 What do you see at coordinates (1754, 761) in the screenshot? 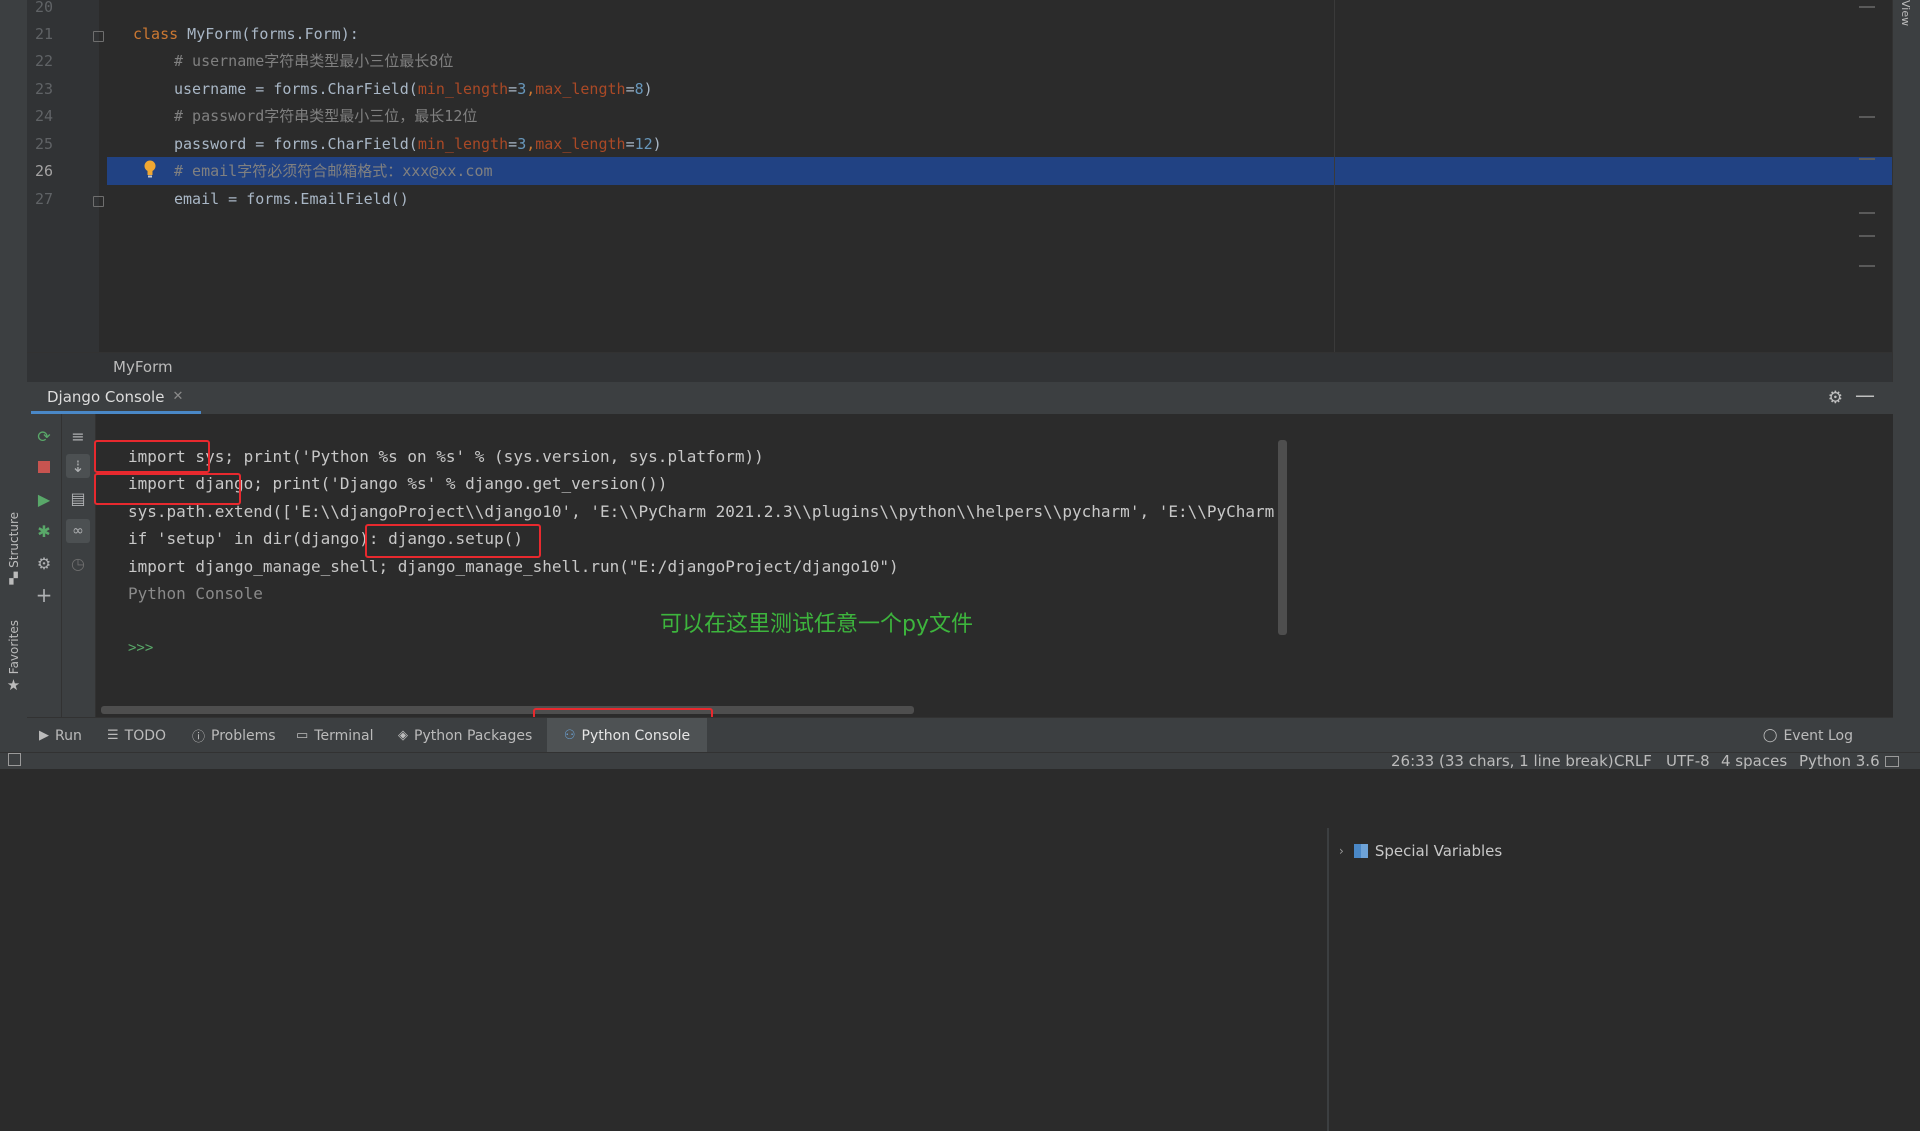
I see `indent-setting: 4 spaces` at bounding box center [1754, 761].